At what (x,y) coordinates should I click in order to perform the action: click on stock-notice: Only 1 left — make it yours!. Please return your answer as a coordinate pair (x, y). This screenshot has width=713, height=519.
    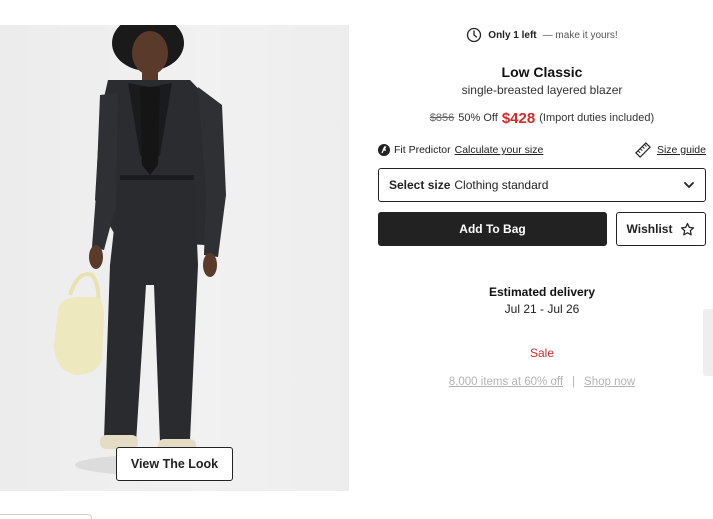
    Looking at the image, I should click on (542, 35).